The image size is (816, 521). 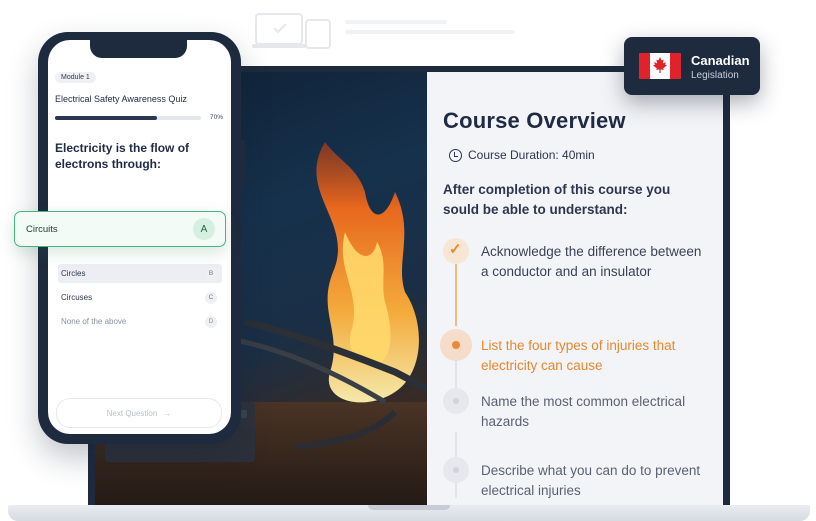 I want to click on arrow-right-icon: →, so click(x=167, y=413).